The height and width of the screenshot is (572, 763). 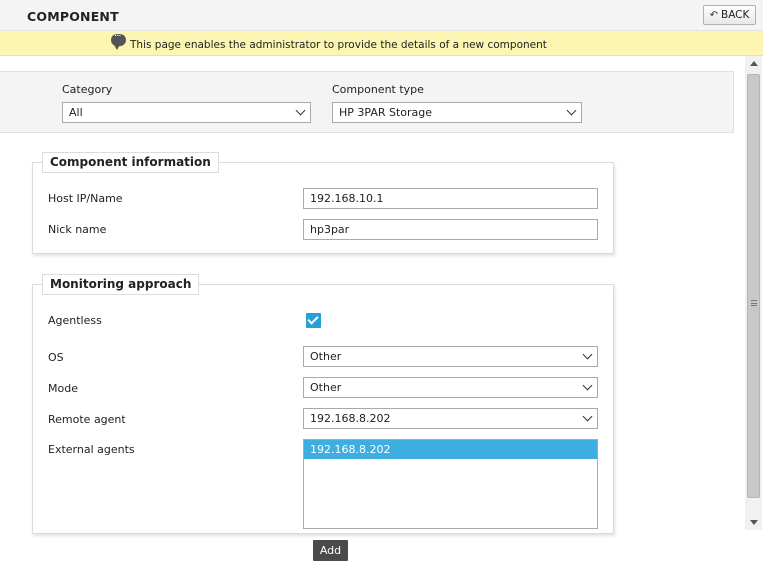 I want to click on os-select: Other, so click(x=450, y=356).